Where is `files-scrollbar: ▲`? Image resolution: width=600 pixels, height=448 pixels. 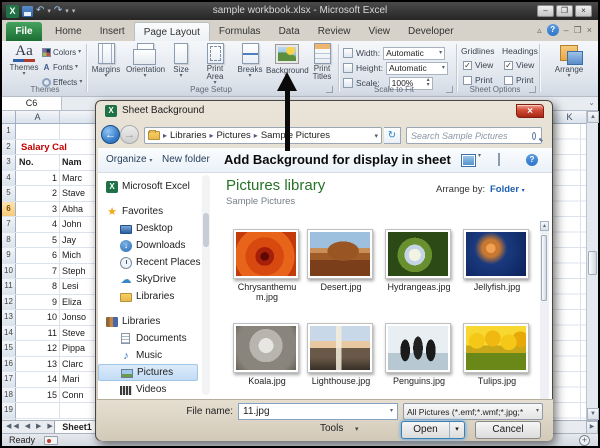 files-scrollbar: ▲ is located at coordinates (544, 310).